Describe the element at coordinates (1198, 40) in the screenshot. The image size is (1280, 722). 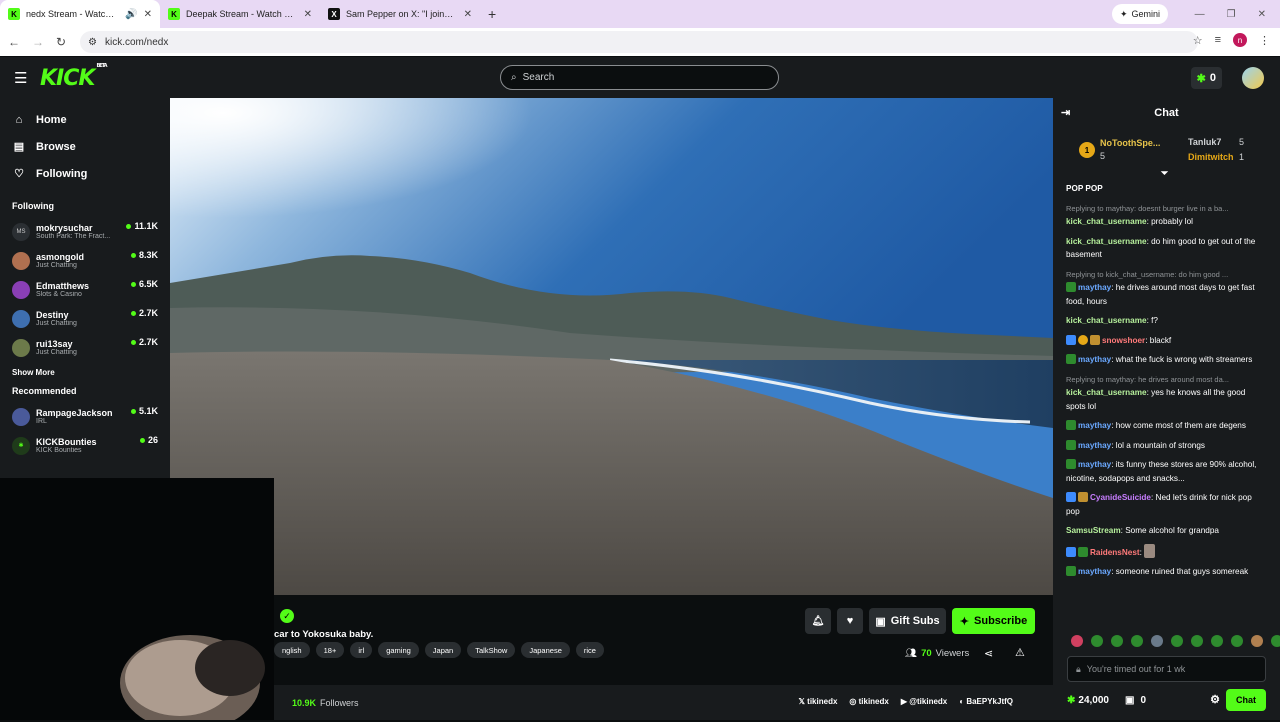
I see `bookmark-star-icon: ☆` at that location.